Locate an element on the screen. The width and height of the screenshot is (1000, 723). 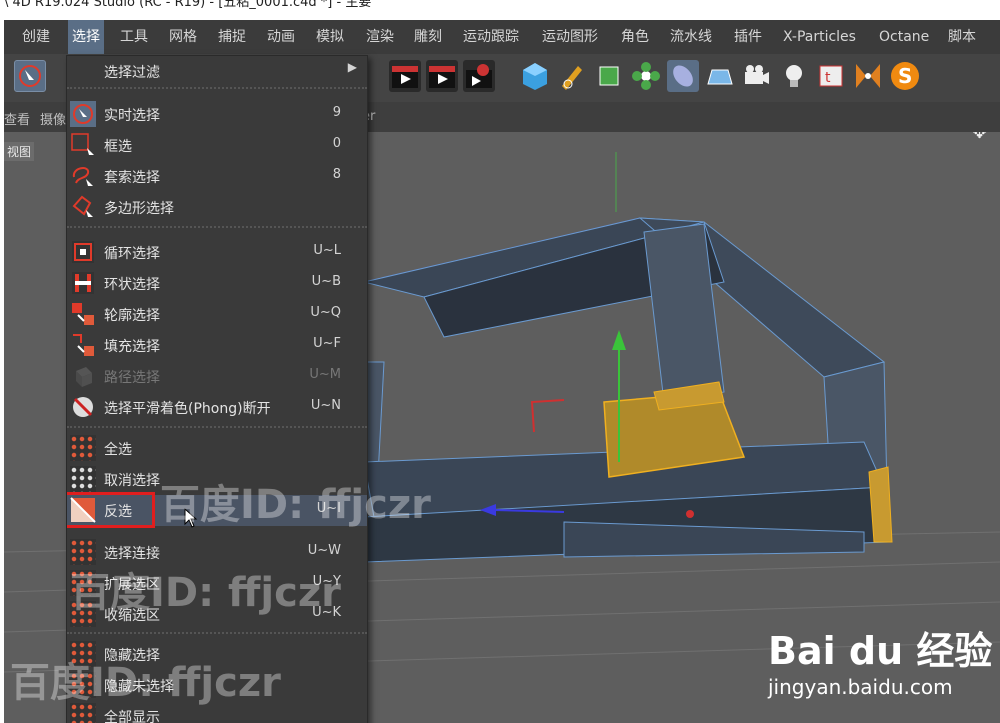
loop-selection-icon is located at coordinates (83, 252).